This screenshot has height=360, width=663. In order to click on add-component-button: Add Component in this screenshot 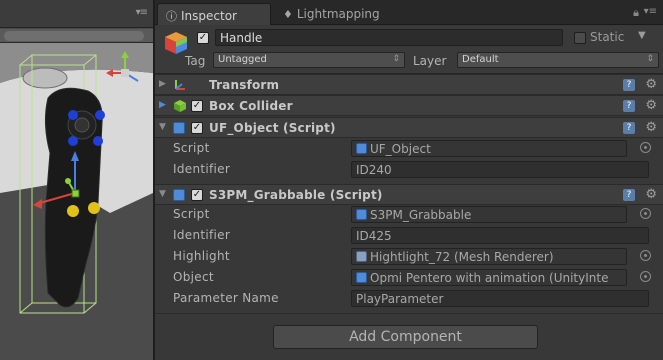, I will do `click(405, 337)`.